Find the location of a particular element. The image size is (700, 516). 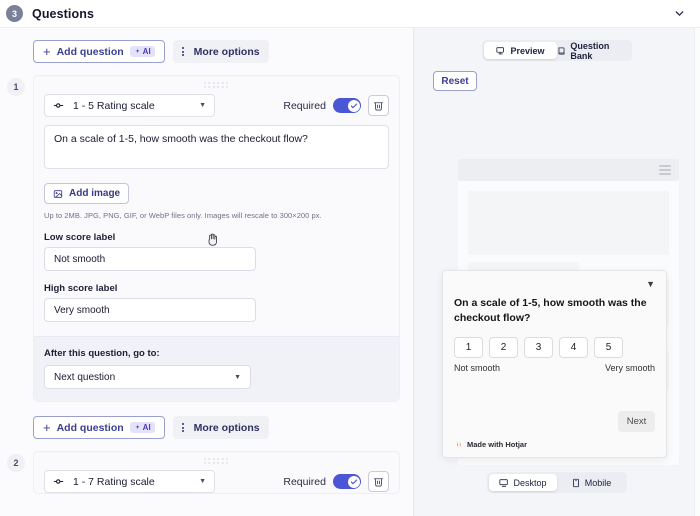

high-score-input is located at coordinates (150, 310).